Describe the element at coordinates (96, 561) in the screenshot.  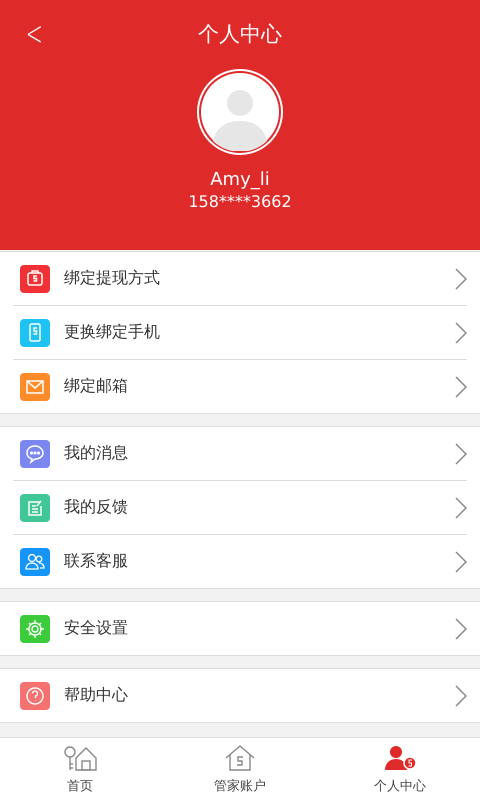
I see `menu-label: 联系客服` at that location.